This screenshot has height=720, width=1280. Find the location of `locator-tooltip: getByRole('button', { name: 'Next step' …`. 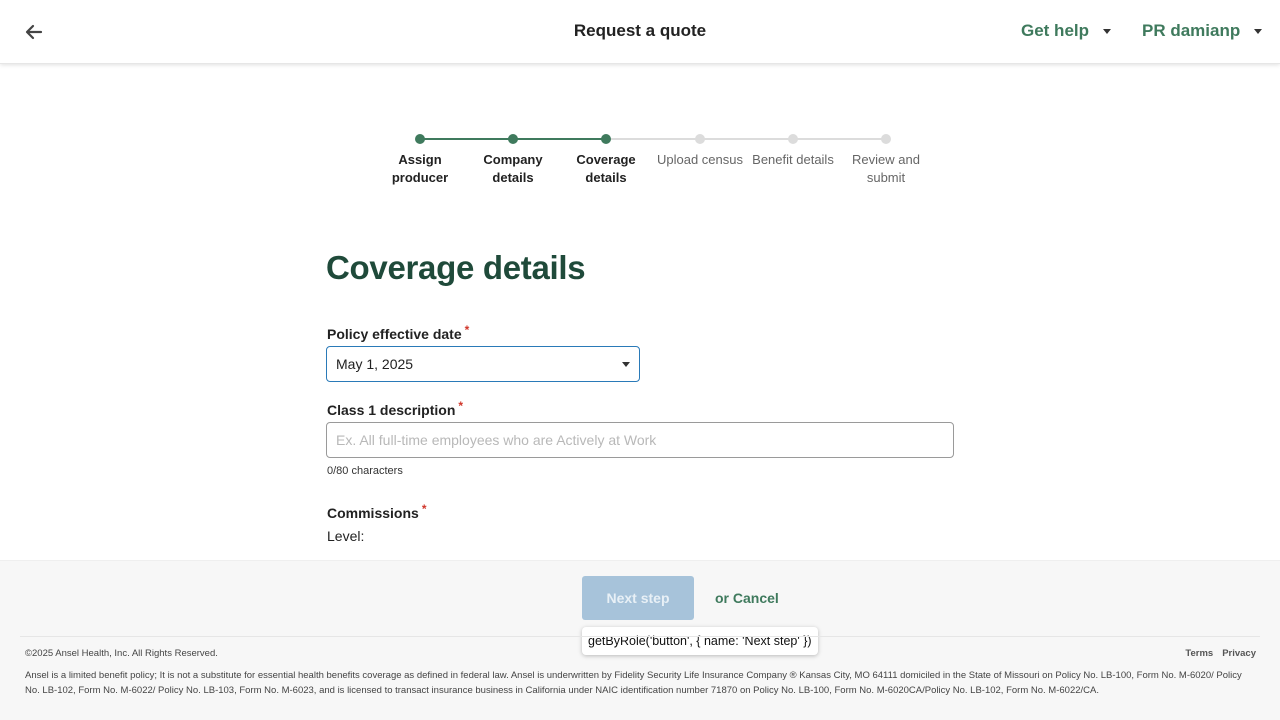

locator-tooltip: getByRole('button', { name: 'Next step' … is located at coordinates (700, 641).